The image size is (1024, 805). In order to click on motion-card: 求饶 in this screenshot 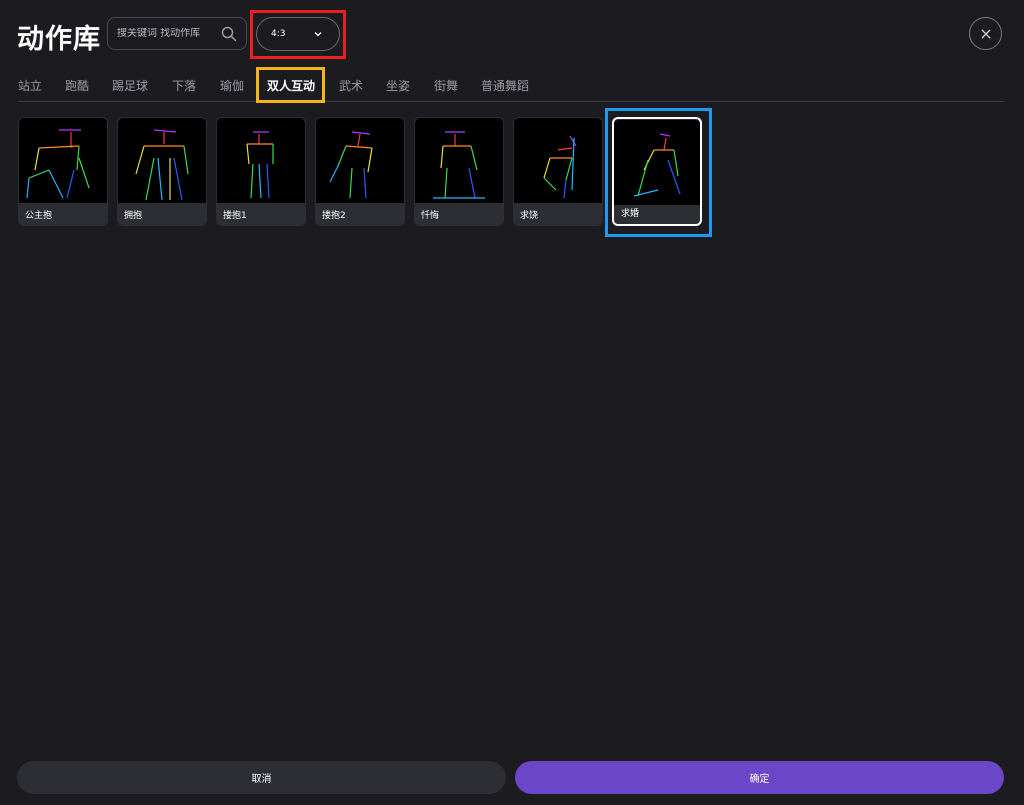, I will do `click(558, 171)`.